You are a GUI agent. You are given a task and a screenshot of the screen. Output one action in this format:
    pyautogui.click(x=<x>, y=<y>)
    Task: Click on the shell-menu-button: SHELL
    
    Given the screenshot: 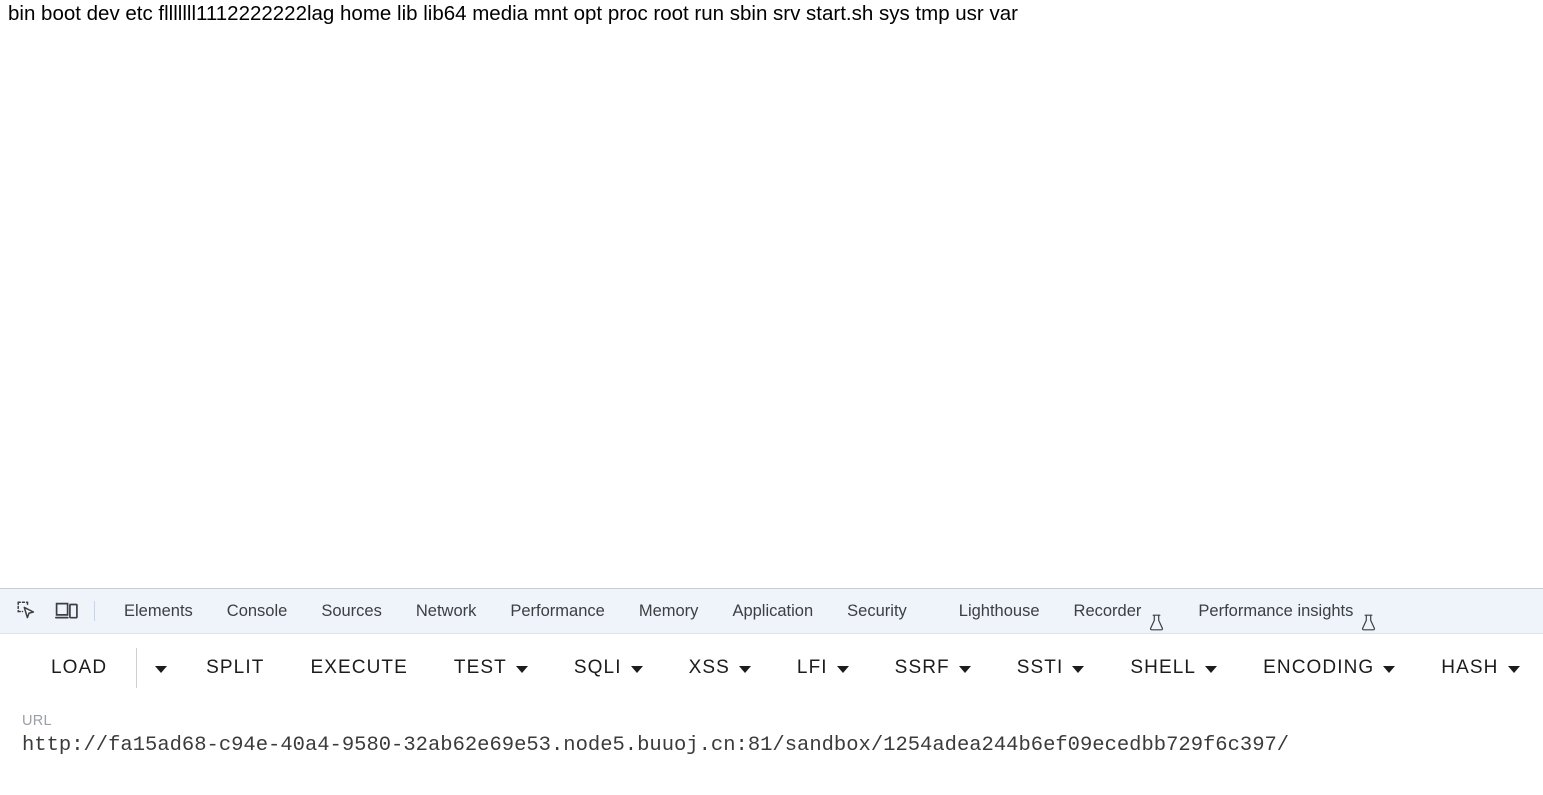 What is the action you would take?
    pyautogui.click(x=1173, y=668)
    